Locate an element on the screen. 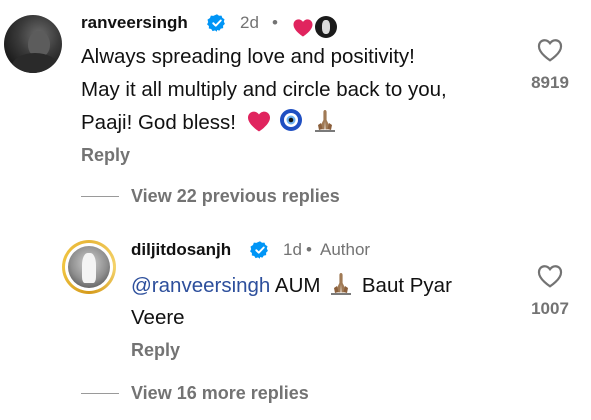 This screenshot has width=591, height=420. reply-line-1: @ranveersingh AUM Baut Pyar is located at coordinates (291, 286).